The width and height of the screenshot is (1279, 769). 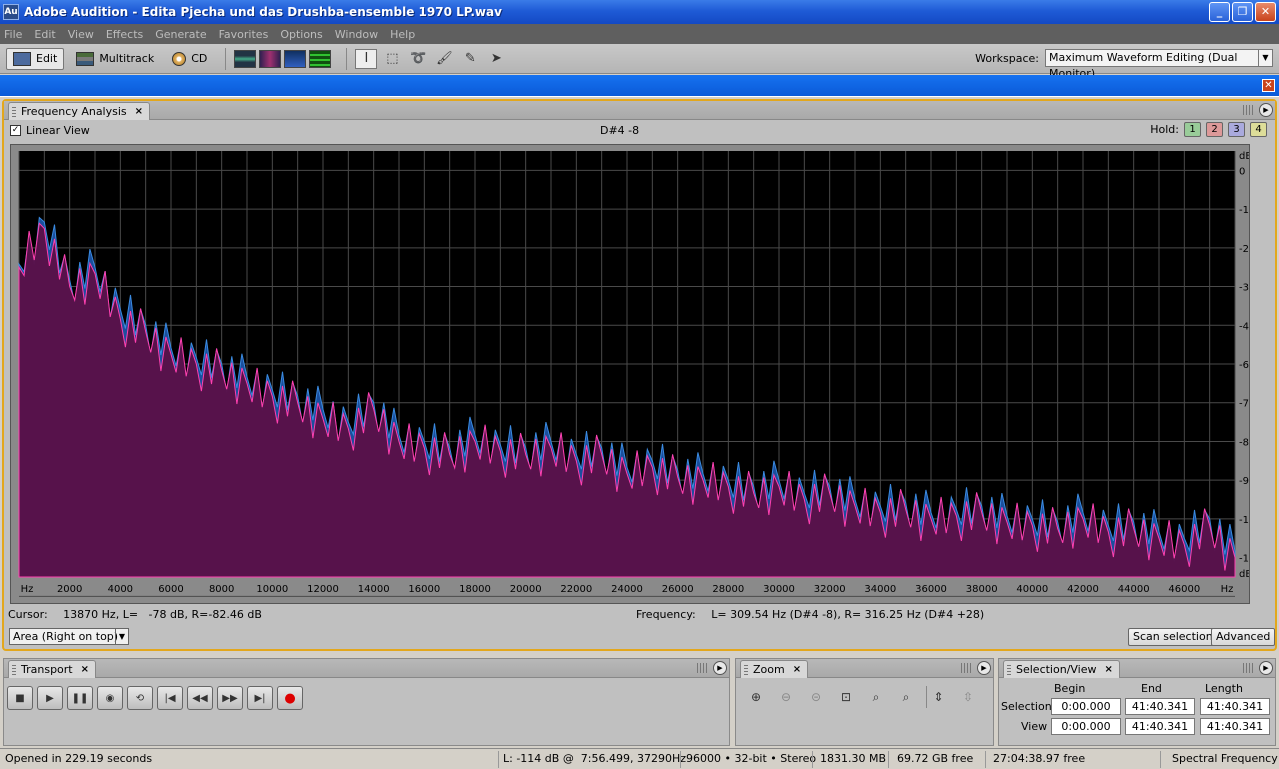 I want to click on hold-button-3: 3, so click(x=1236, y=129).